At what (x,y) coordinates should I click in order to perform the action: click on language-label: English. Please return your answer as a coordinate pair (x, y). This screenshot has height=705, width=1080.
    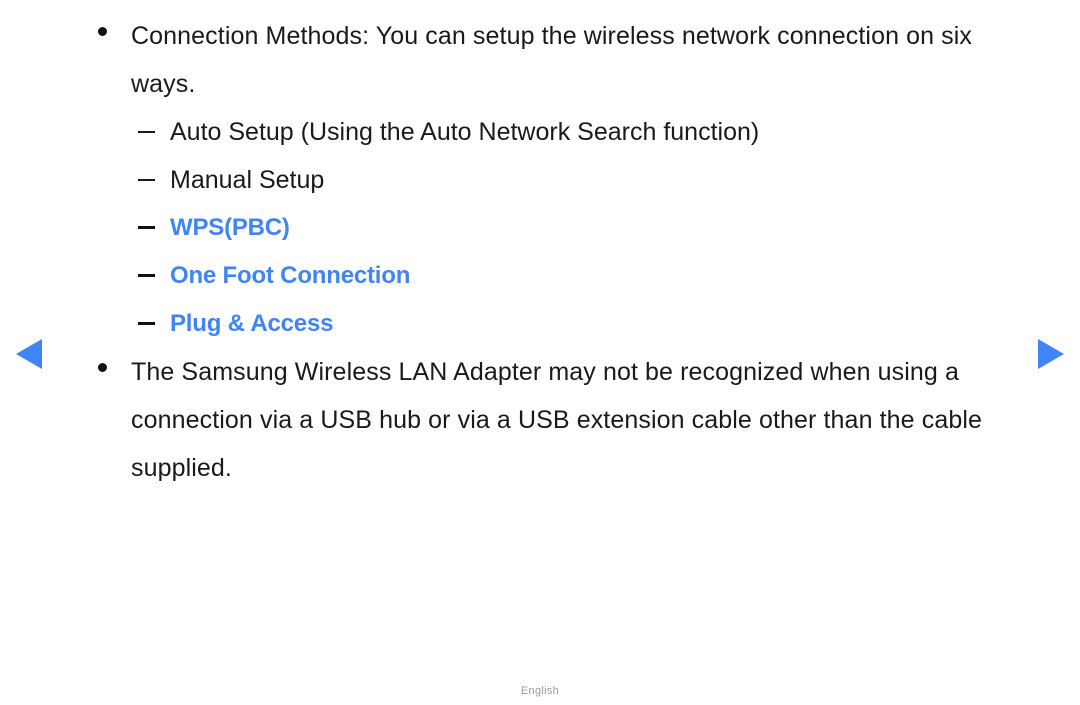
    Looking at the image, I should click on (540, 691).